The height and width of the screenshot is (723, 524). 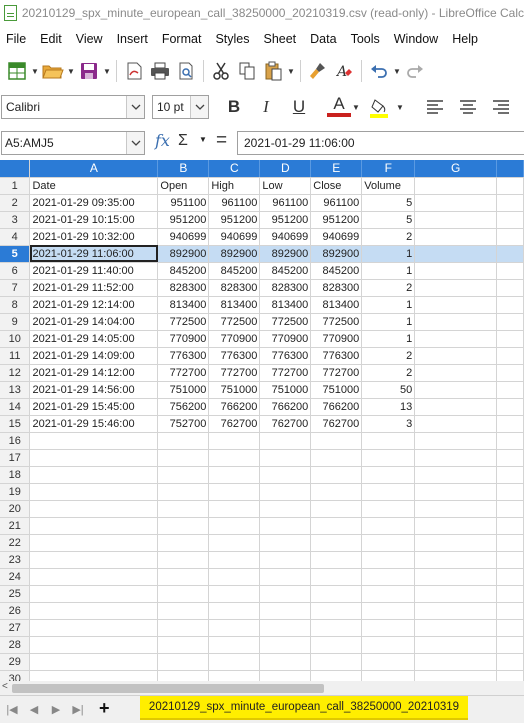 What do you see at coordinates (134, 71) in the screenshot?
I see `export-pdf-icon` at bounding box center [134, 71].